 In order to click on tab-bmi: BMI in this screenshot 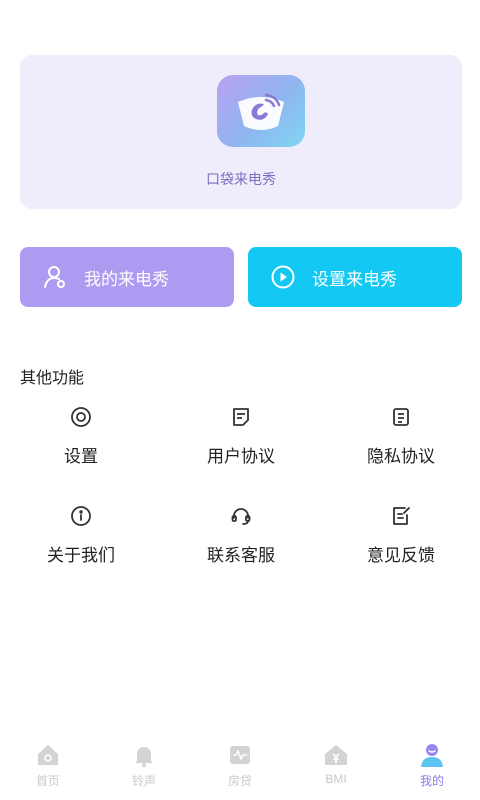, I will do `click(336, 767)`.